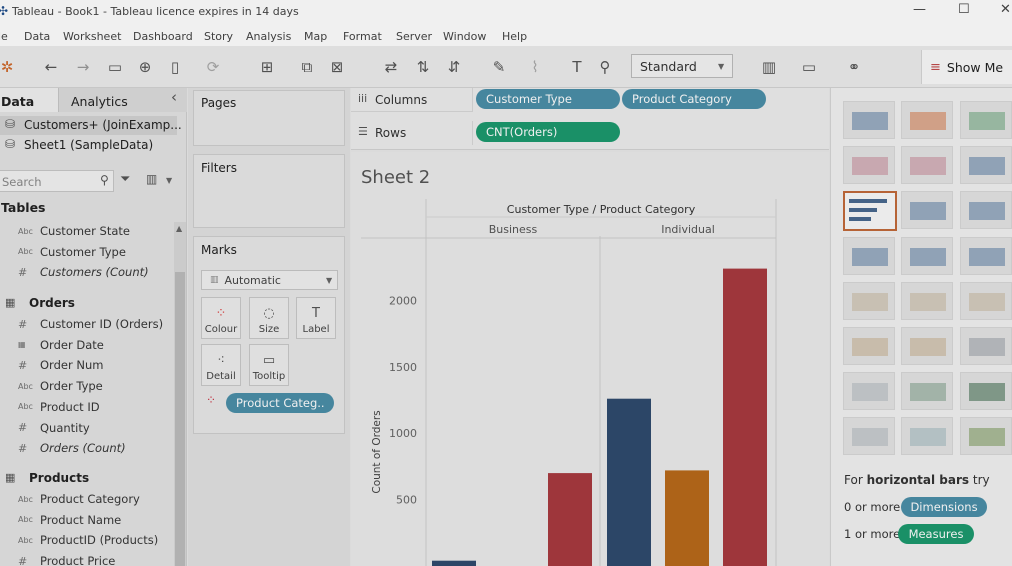  I want to click on show-cards-icon: ▥, so click(769, 67).